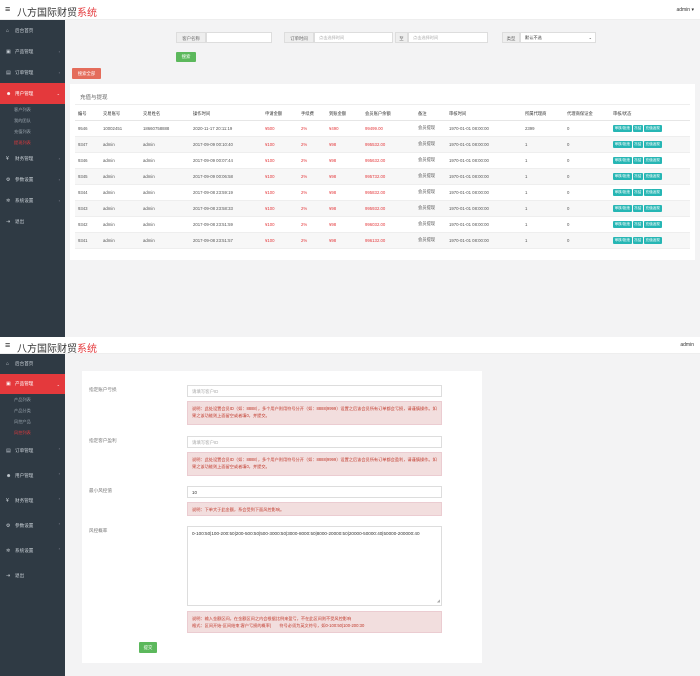 The height and width of the screenshot is (676, 700). Describe the element at coordinates (32, 432) in the screenshot. I see `subnav-risk-list: 风控列表` at that location.